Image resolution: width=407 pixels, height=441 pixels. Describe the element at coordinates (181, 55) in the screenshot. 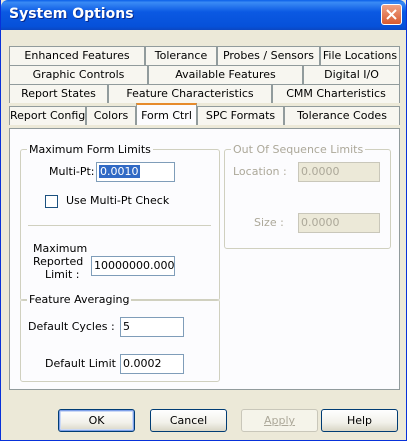

I see `tab-tolerance: Tolerance` at that location.